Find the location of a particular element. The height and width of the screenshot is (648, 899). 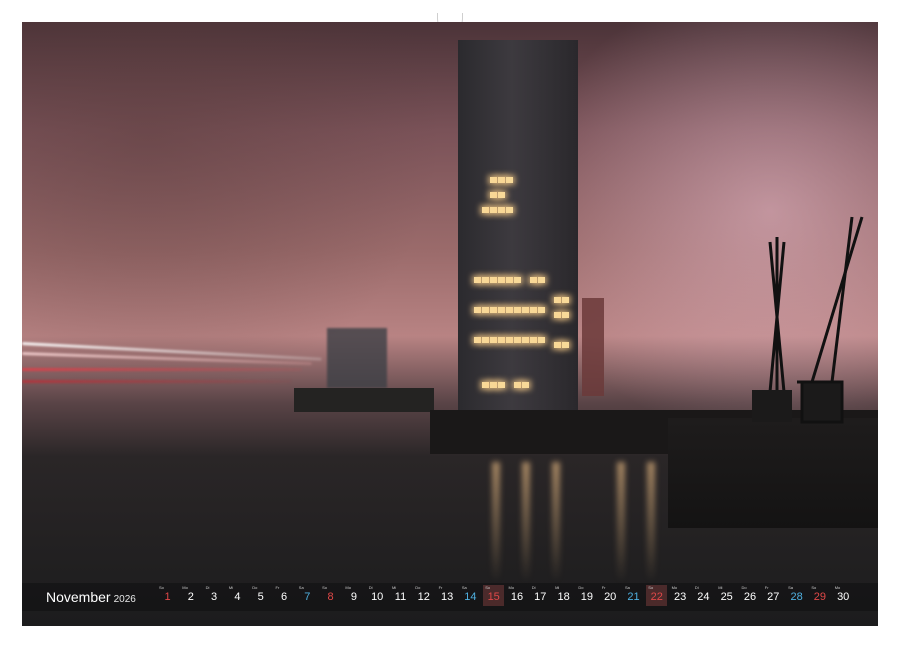

calendar-day: Mo 16 is located at coordinates (517, 595).